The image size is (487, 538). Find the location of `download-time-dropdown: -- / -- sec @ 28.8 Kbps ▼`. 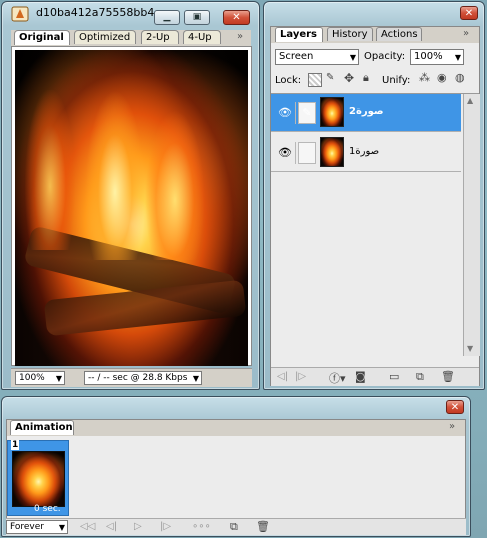

download-time-dropdown: -- / -- sec @ 28.8 Kbps ▼ is located at coordinates (143, 378).